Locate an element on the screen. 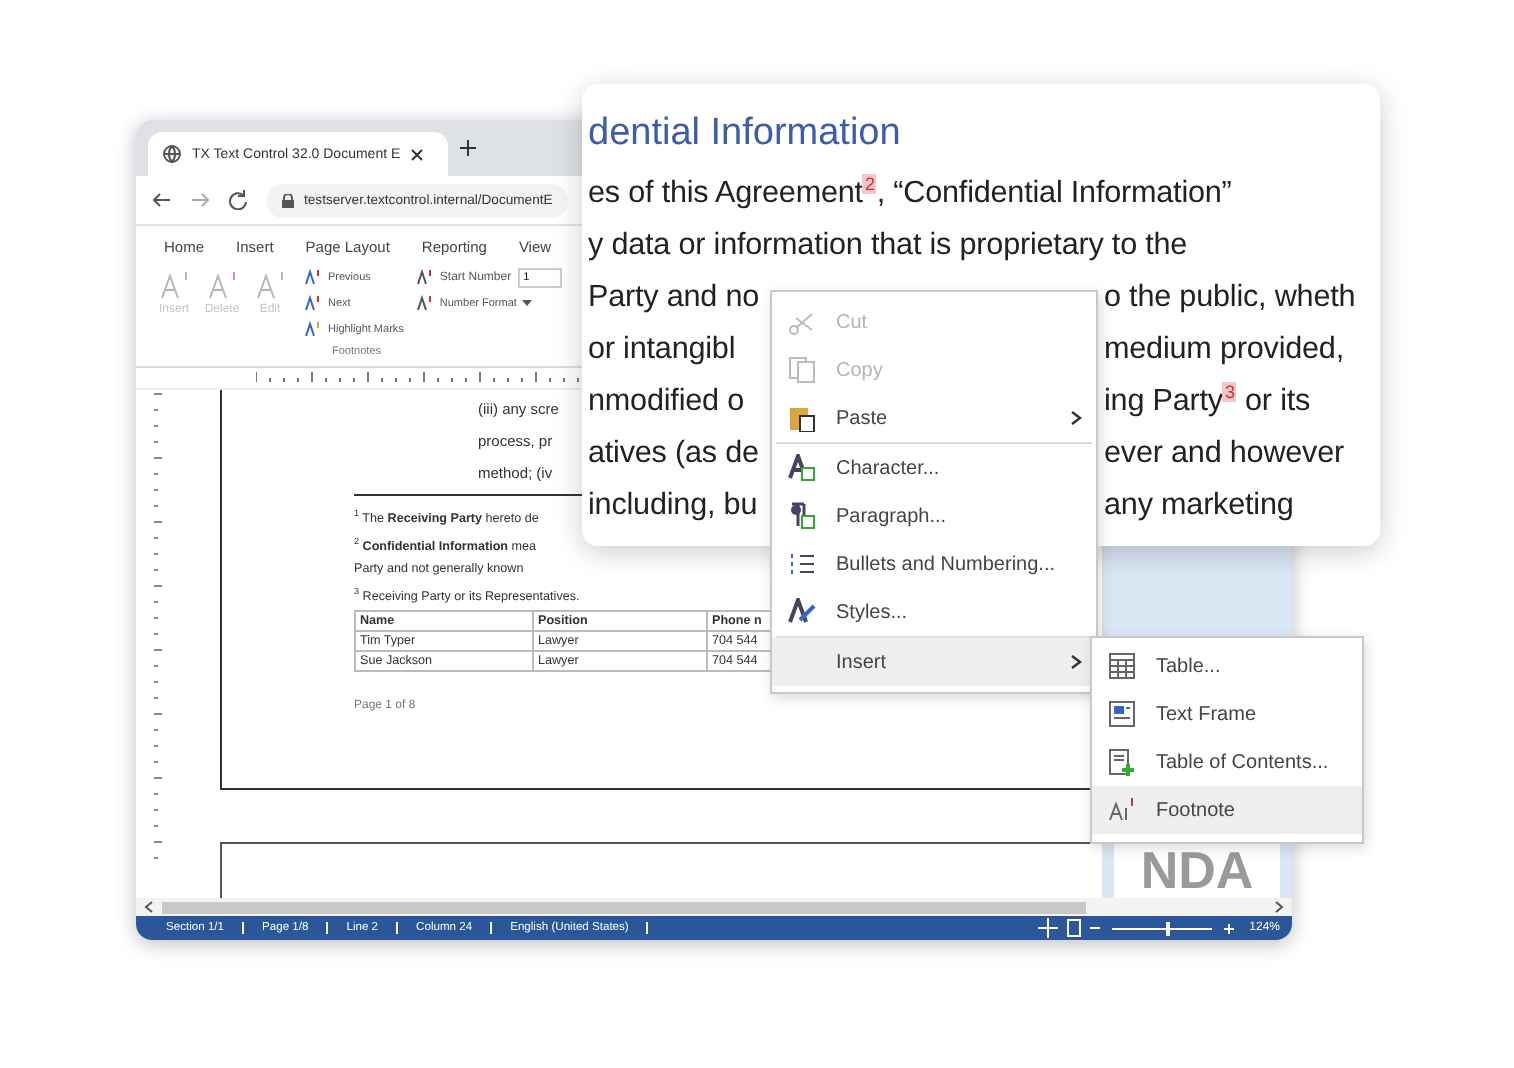  text-frame-icon is located at coordinates (1122, 714).